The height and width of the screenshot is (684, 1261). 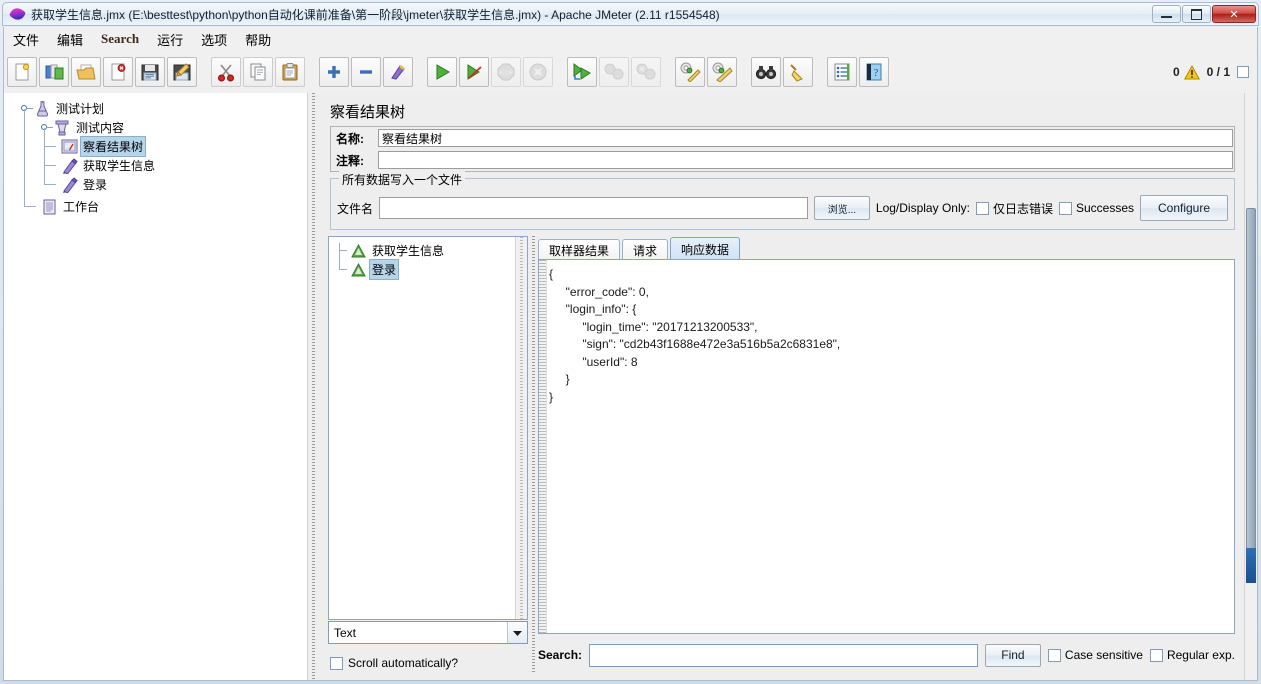 I want to click on open-button, so click(x=86, y=72).